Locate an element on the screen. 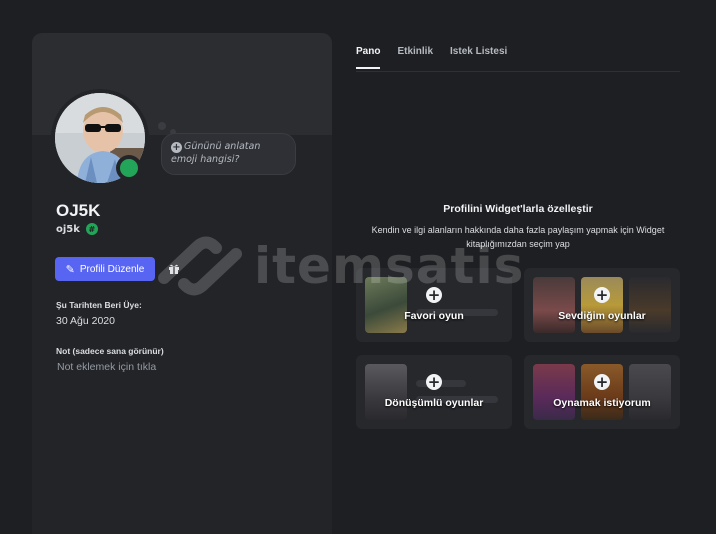 The image size is (716, 534). profile-tabs: Pano Etkinlik Istek Listesi is located at coordinates (440, 57).